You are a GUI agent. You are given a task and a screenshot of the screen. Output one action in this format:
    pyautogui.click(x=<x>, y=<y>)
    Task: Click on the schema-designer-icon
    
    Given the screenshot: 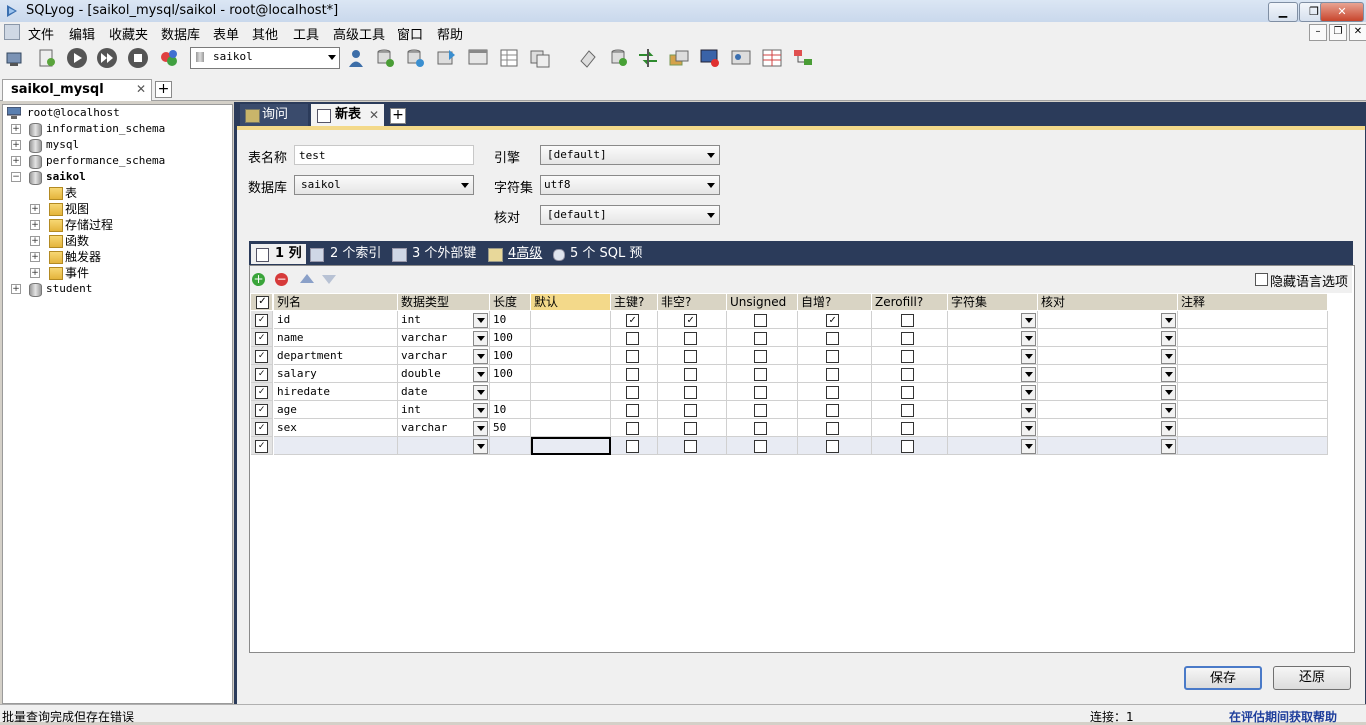 What is the action you would take?
    pyautogui.click(x=509, y=58)
    